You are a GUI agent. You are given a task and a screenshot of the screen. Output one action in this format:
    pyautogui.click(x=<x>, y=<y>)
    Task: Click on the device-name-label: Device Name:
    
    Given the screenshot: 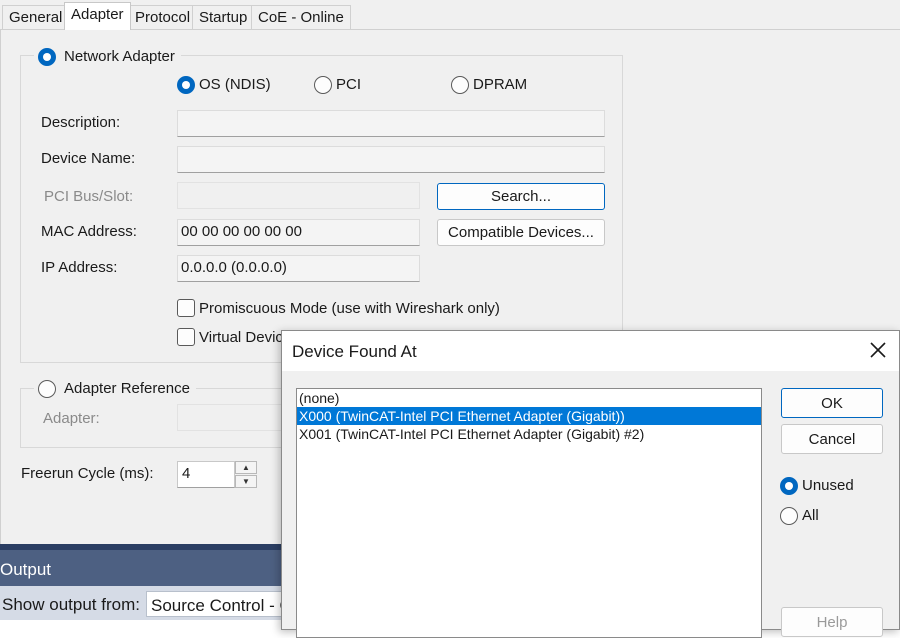 What is the action you would take?
    pyautogui.click(x=88, y=158)
    